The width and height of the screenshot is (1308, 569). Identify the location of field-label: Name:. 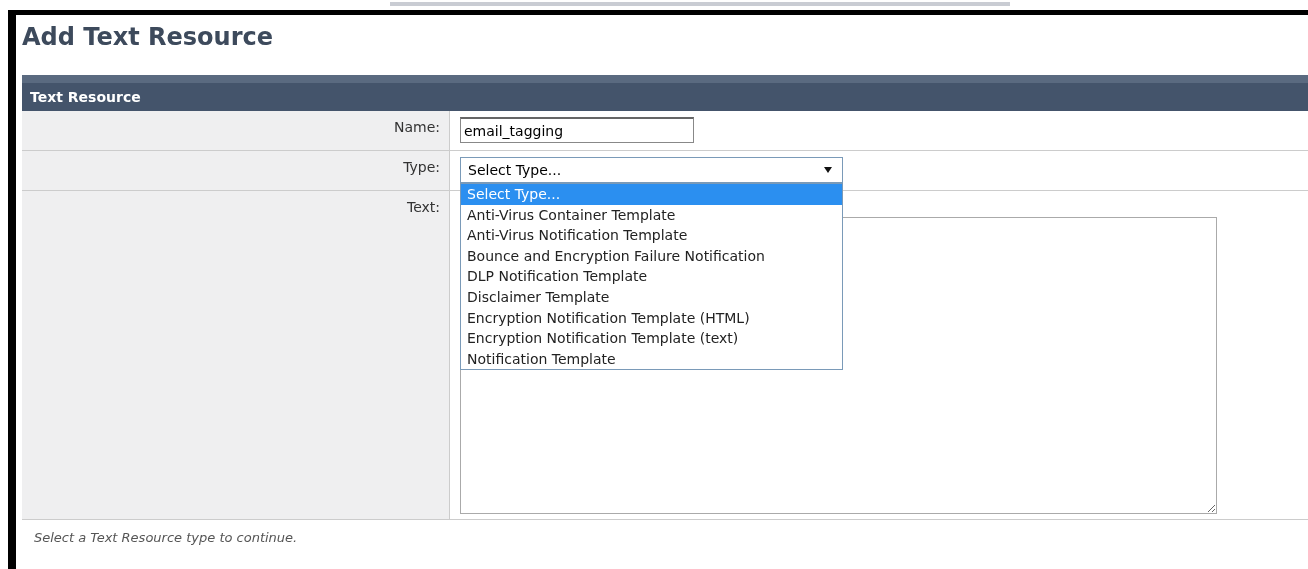
(416, 127).